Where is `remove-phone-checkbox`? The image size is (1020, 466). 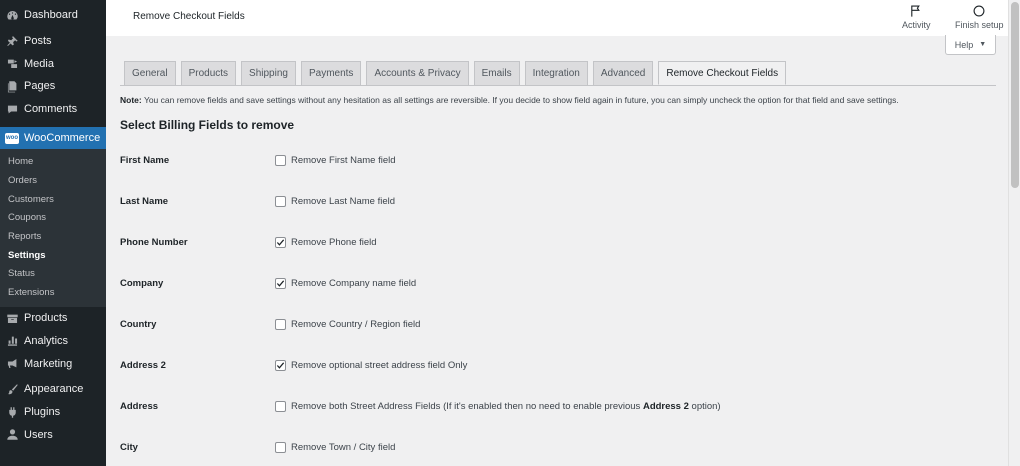
remove-phone-checkbox is located at coordinates (280, 242).